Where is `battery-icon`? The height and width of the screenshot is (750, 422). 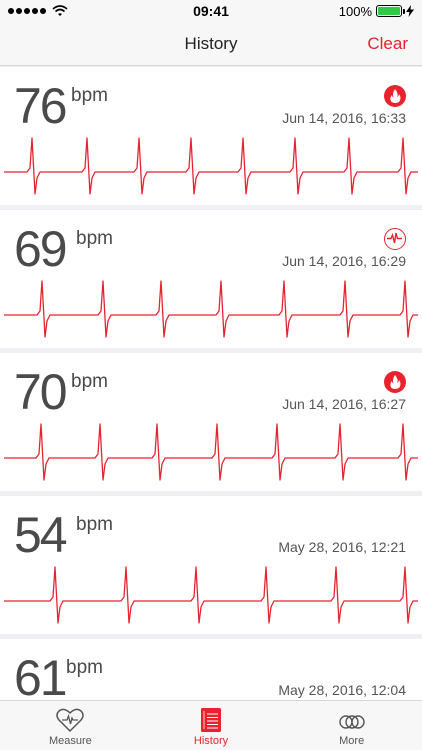 battery-icon is located at coordinates (390, 11).